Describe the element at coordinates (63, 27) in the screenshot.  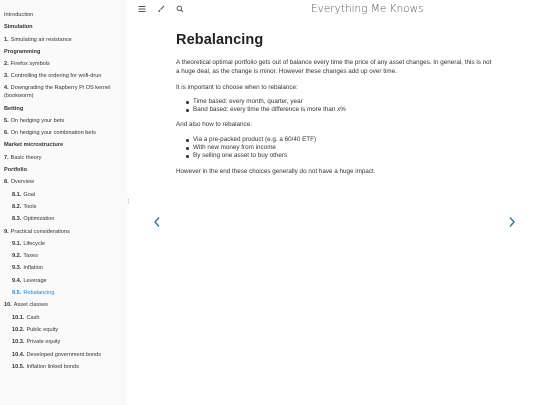
I see `toc-part-title: Simulation` at that location.